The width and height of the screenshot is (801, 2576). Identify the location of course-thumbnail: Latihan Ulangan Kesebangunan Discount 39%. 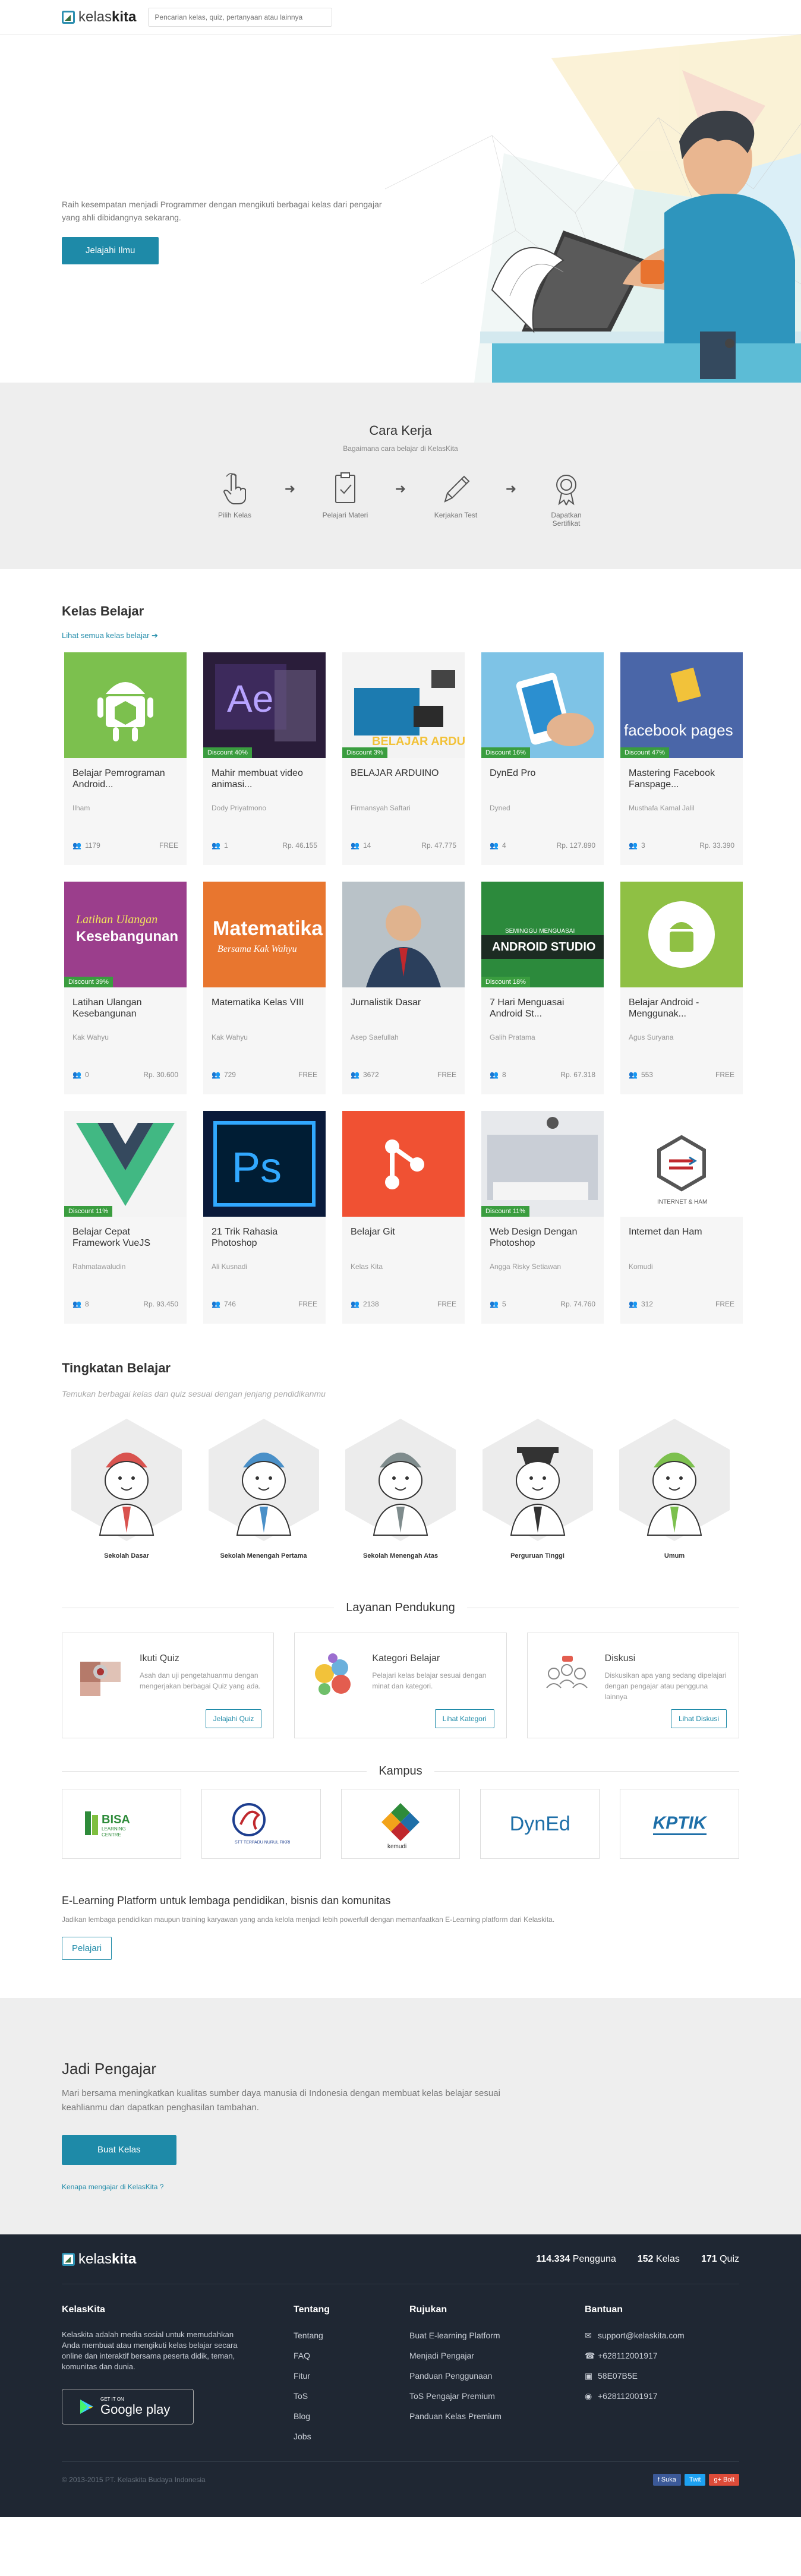
(125, 934).